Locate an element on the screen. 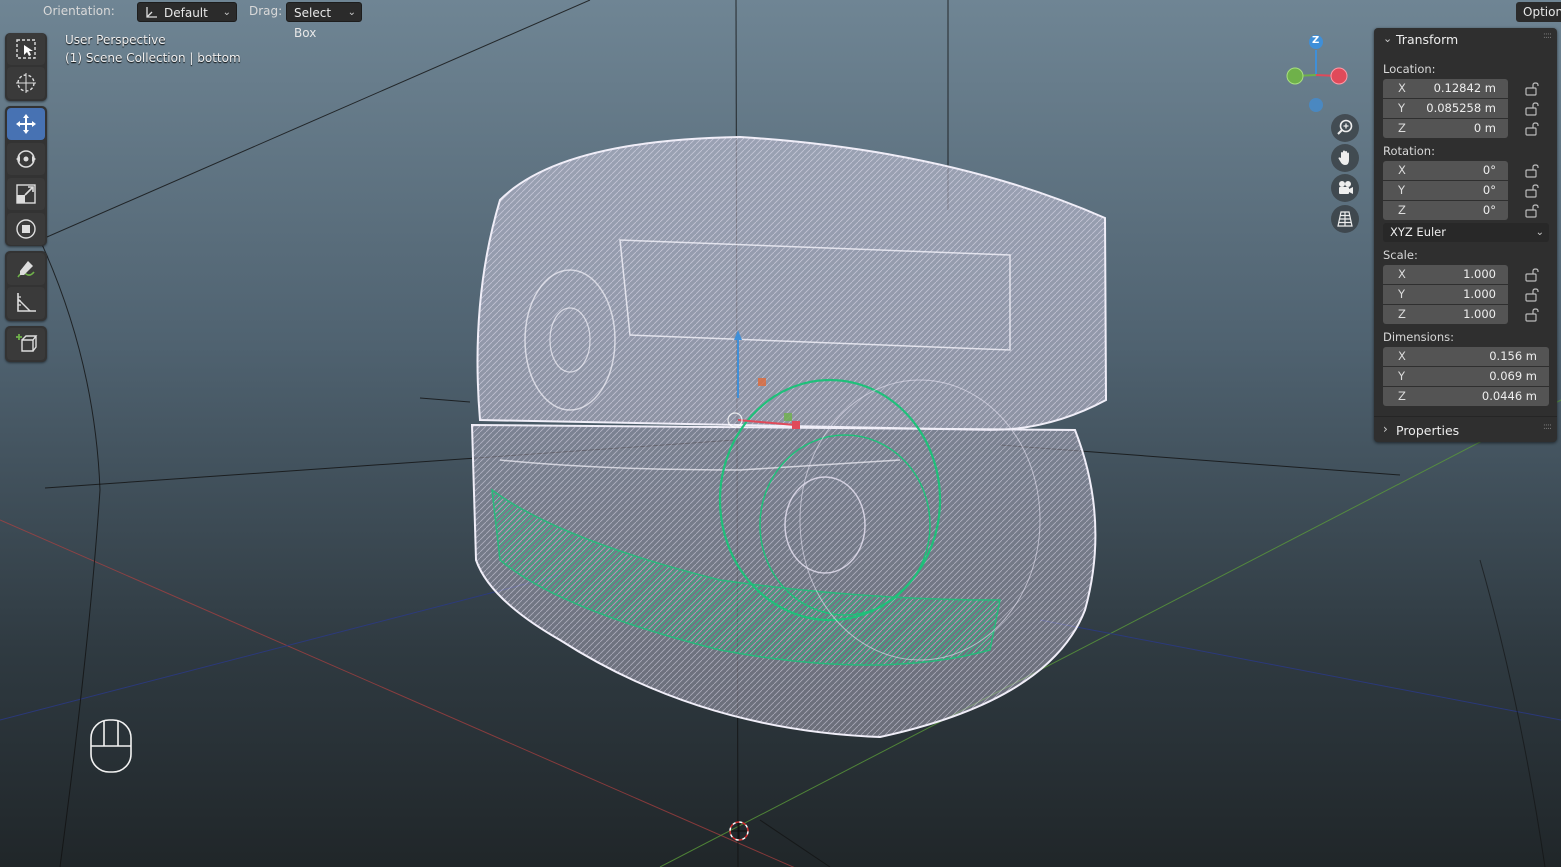  scale-icon is located at coordinates (26, 194).